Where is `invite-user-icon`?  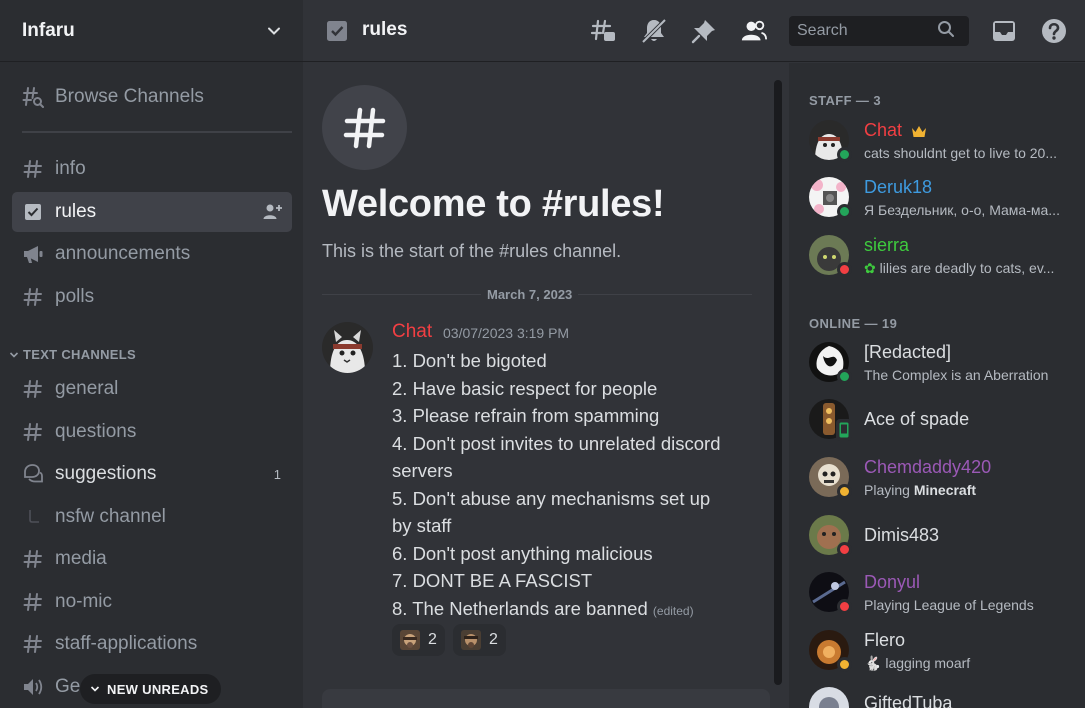 invite-user-icon is located at coordinates (273, 214).